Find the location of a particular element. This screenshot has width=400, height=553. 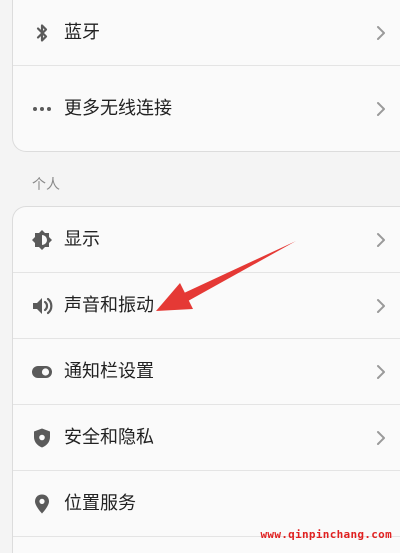

watermark-text: www.qinpinchang.com is located at coordinates (326, 534).